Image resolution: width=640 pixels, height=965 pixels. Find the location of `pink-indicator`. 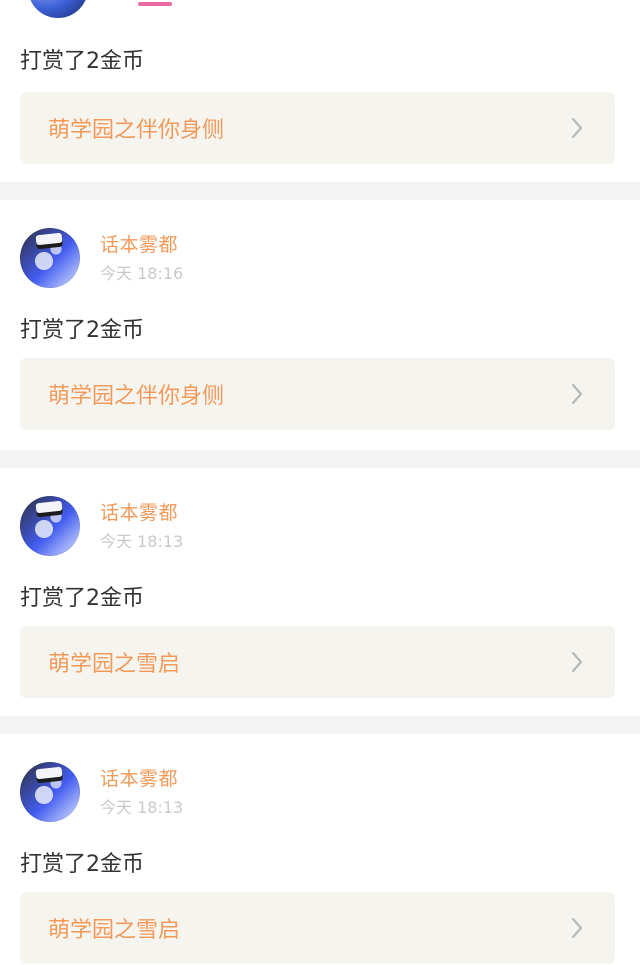

pink-indicator is located at coordinates (155, 4).